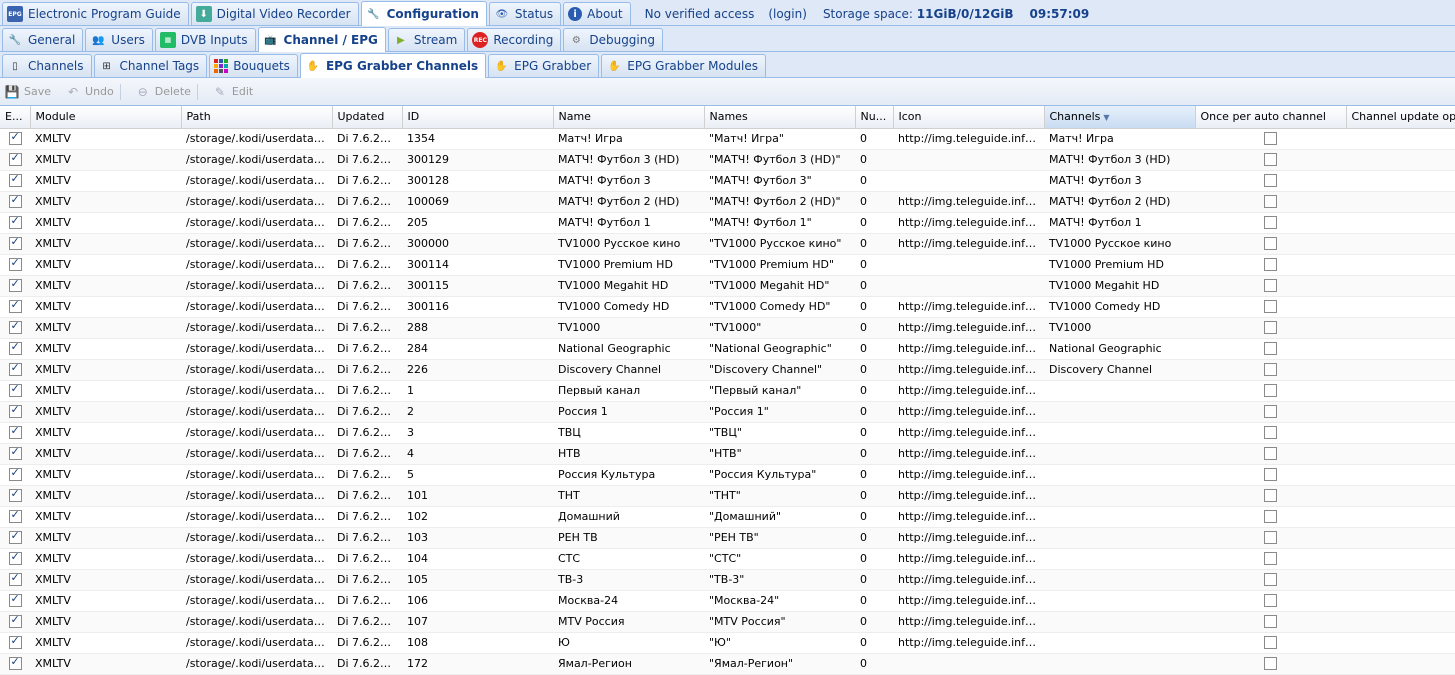 The width and height of the screenshot is (1455, 675). Describe the element at coordinates (514, 39) in the screenshot. I see `tab-recording: RECRecording` at that location.